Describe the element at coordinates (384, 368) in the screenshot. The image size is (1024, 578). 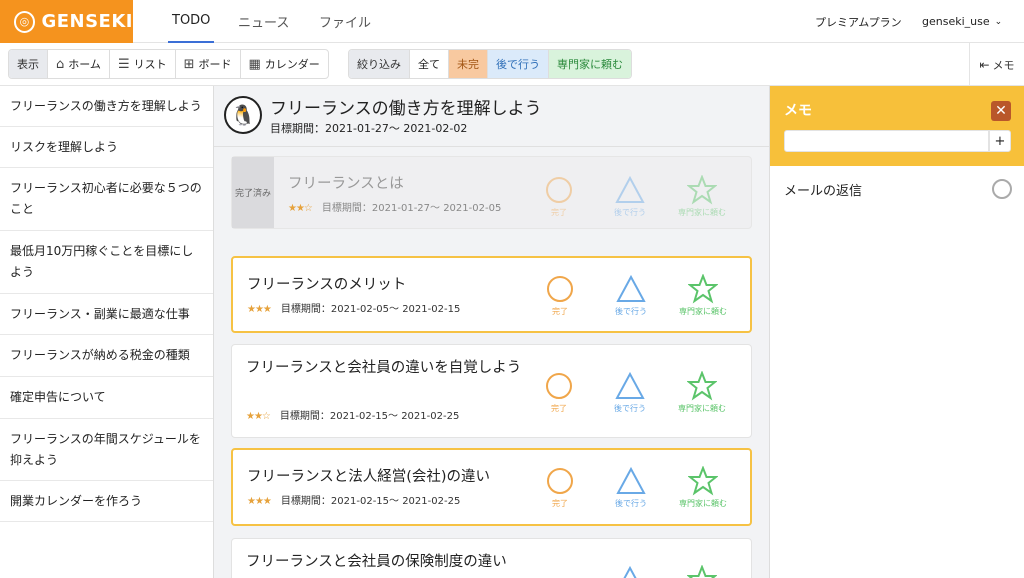
I see `task-title: フリーランスと会社員の違いを自覚しよう` at that location.